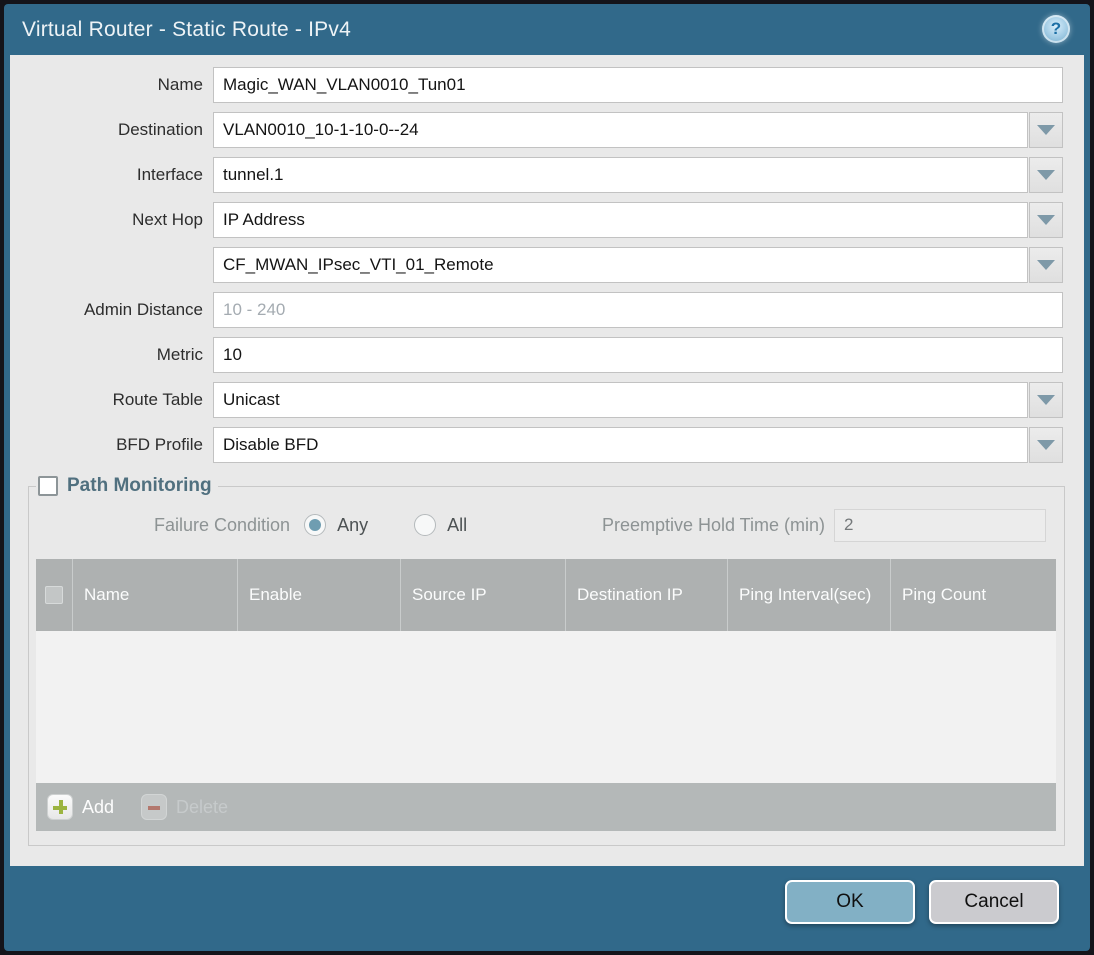 This screenshot has height=955, width=1094. I want to click on next-hop-type-input, so click(620, 220).